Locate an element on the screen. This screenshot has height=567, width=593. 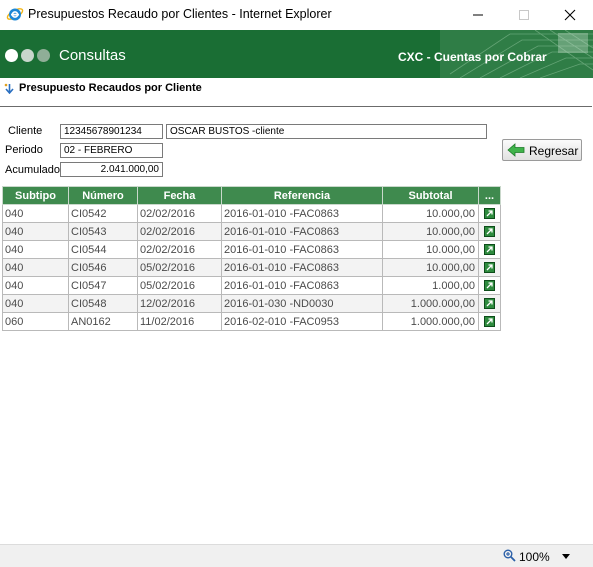
internet-explorer-icon is located at coordinates (15, 14).